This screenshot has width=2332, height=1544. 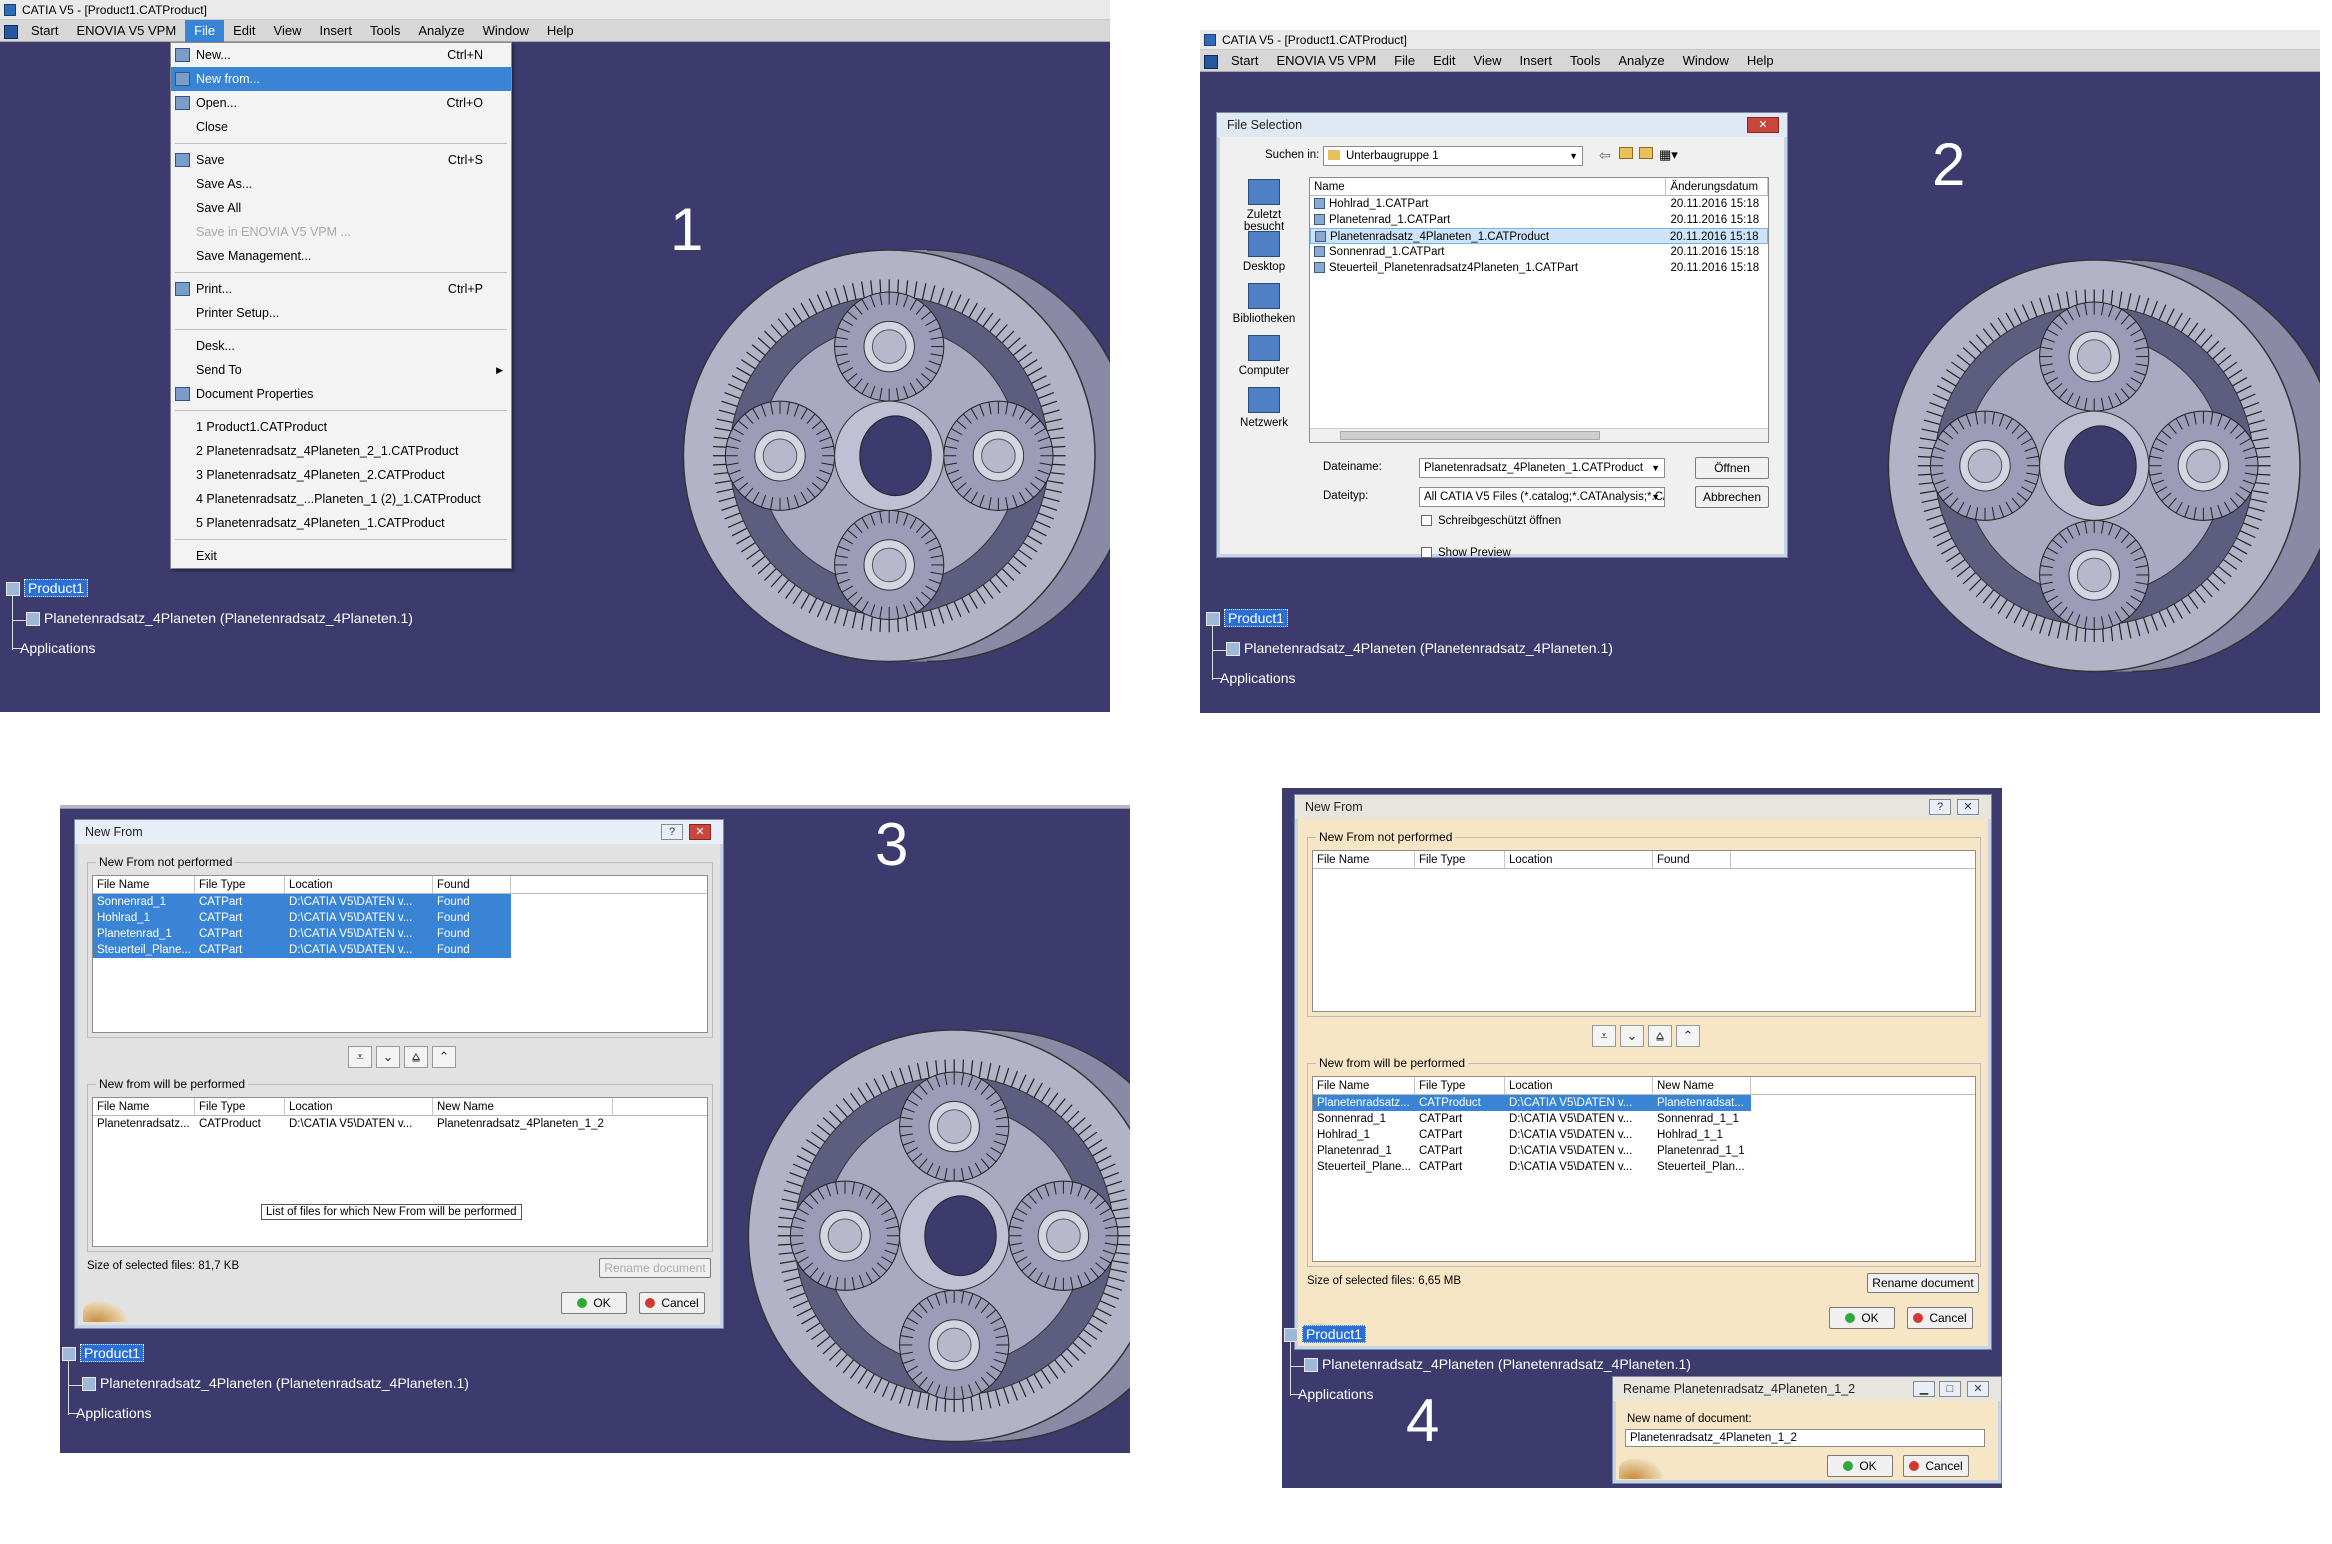 I want to click on file-menu-item: Document Properties, so click(x=341, y=394).